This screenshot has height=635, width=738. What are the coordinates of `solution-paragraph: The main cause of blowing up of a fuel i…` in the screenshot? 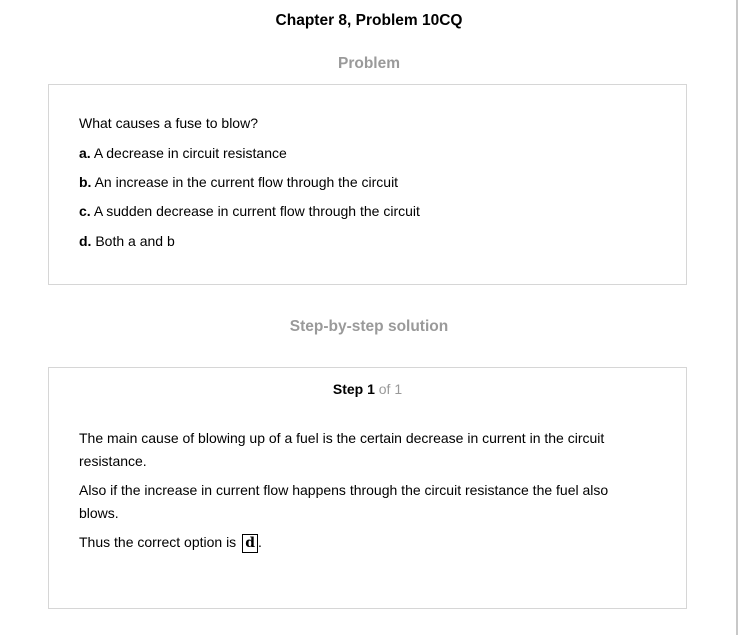 It's located at (342, 449).